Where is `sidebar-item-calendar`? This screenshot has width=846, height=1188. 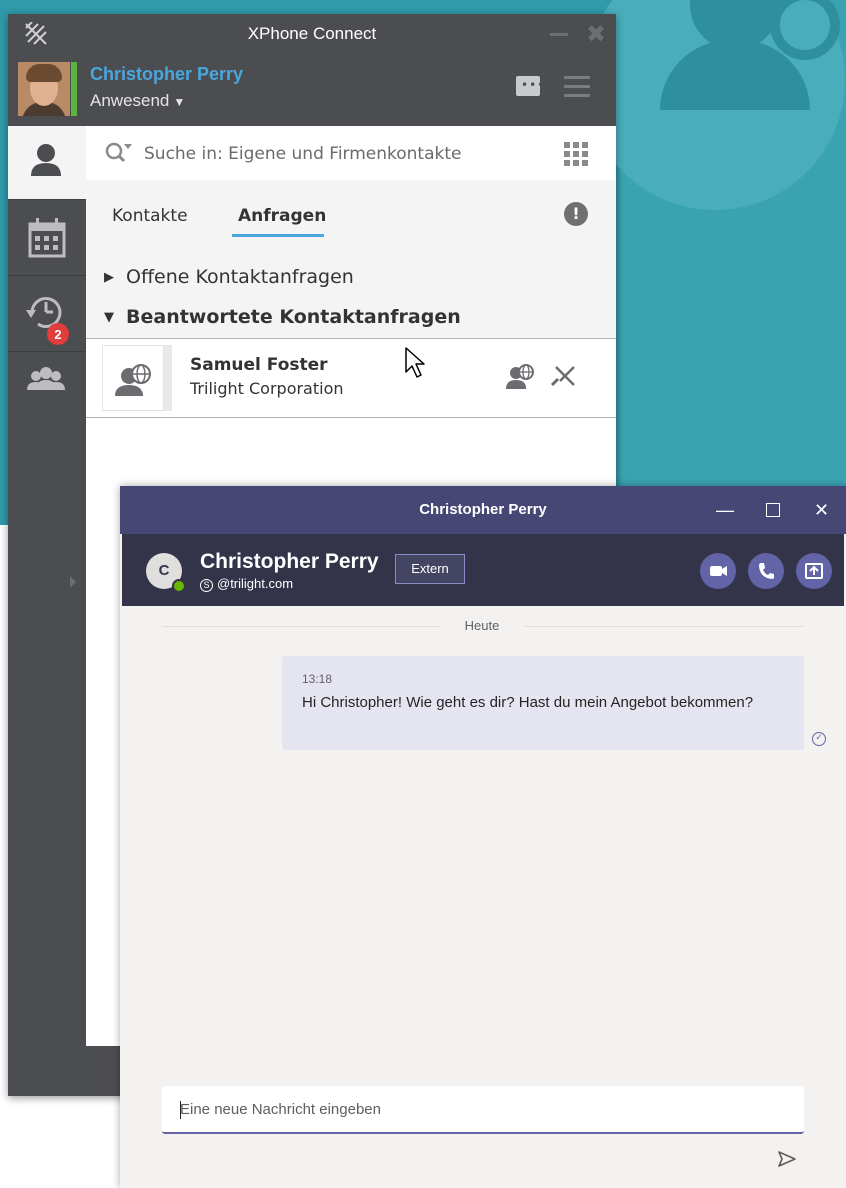
sidebar-item-calendar is located at coordinates (47, 239).